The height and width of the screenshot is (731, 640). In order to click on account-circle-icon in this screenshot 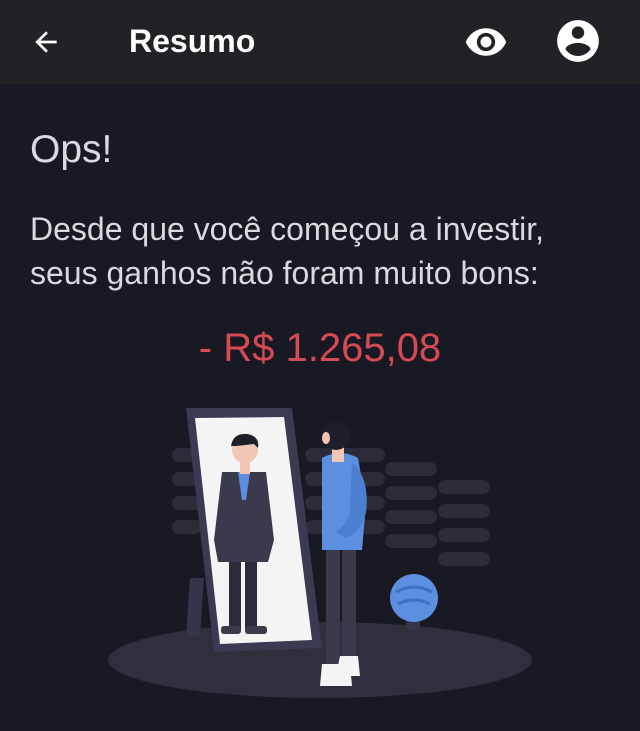, I will do `click(578, 41)`.